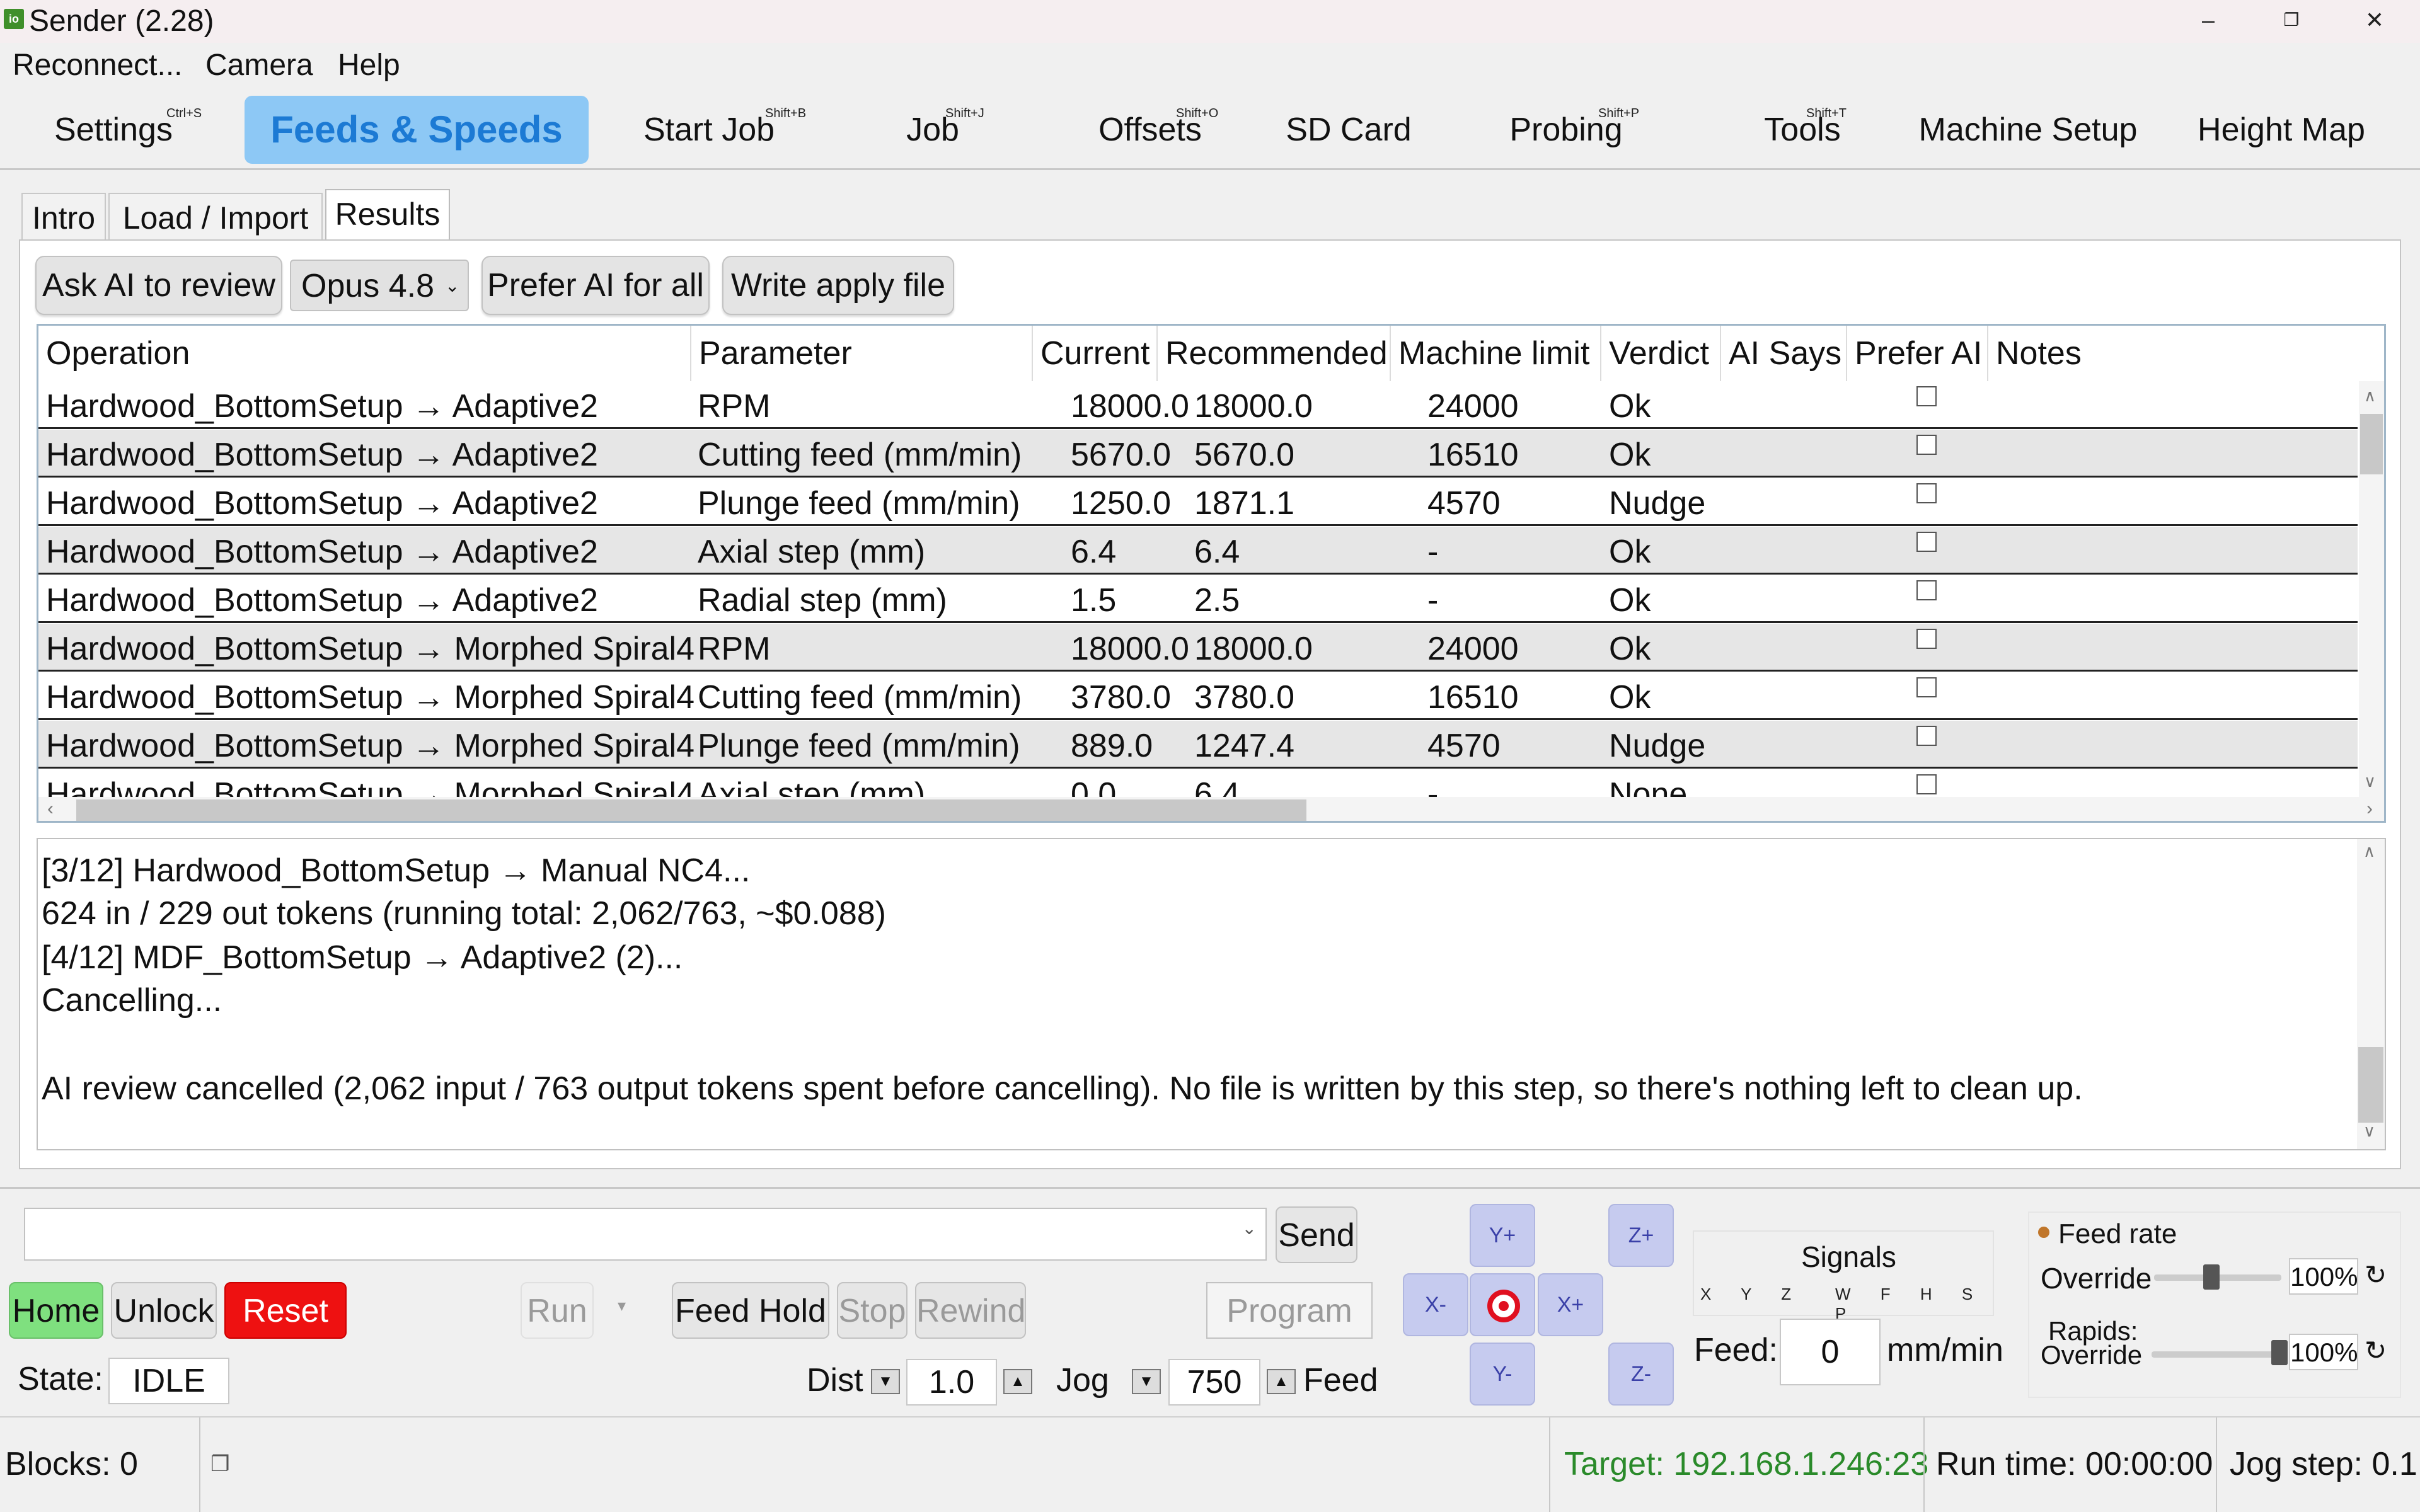 This screenshot has height=1512, width=2420. Describe the element at coordinates (216, 217) in the screenshot. I see `subtab-load-import: Load / Import` at that location.